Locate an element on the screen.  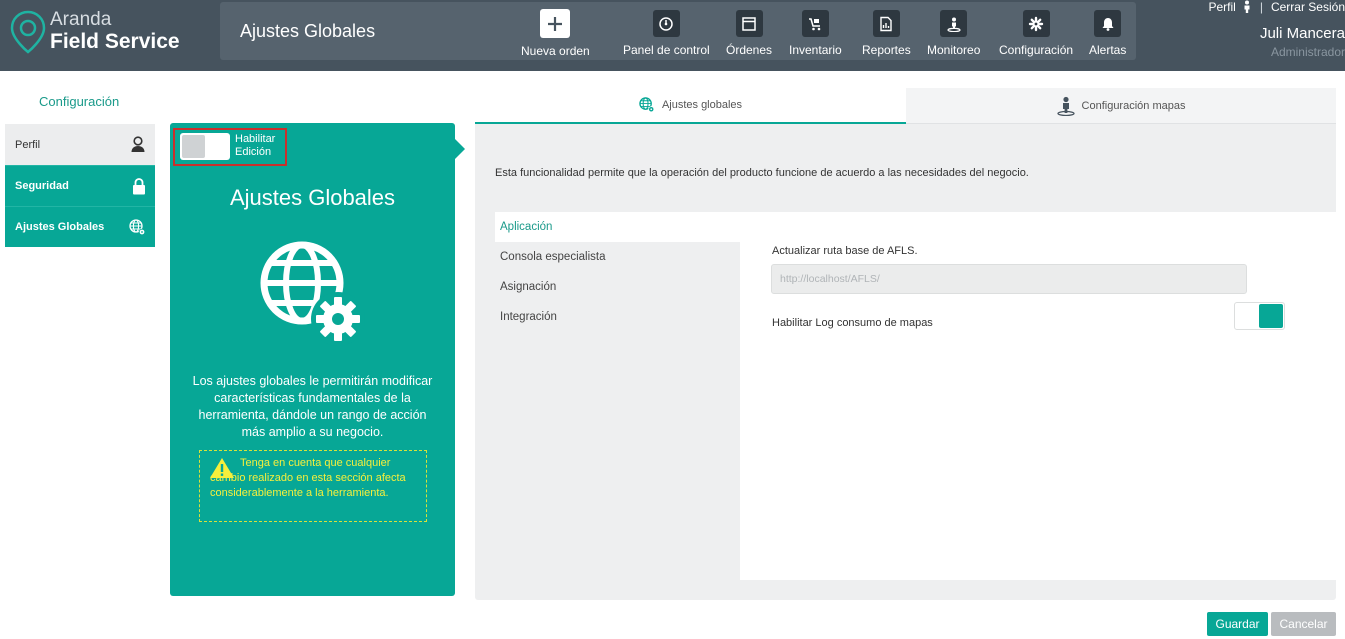
card-pointer is located at coordinates (460, 149).